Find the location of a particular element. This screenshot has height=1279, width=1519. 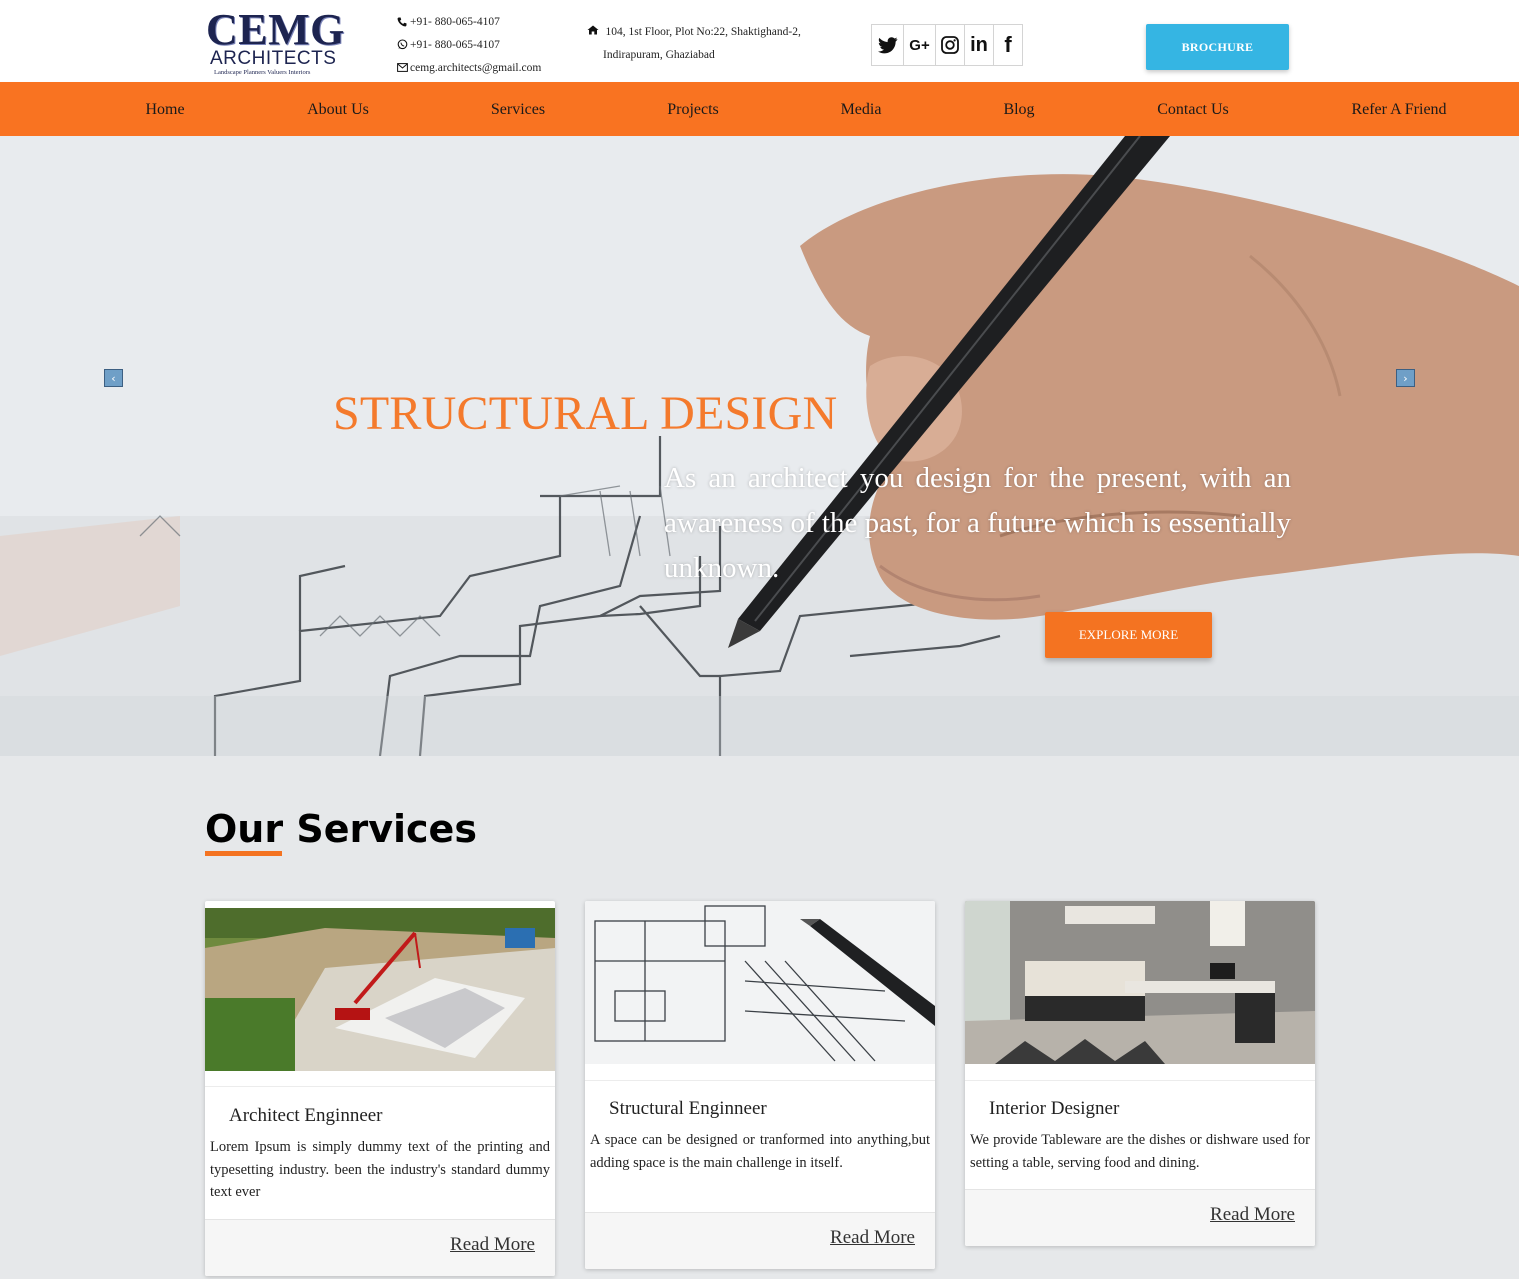

facebook-icon: f is located at coordinates (1008, 45).